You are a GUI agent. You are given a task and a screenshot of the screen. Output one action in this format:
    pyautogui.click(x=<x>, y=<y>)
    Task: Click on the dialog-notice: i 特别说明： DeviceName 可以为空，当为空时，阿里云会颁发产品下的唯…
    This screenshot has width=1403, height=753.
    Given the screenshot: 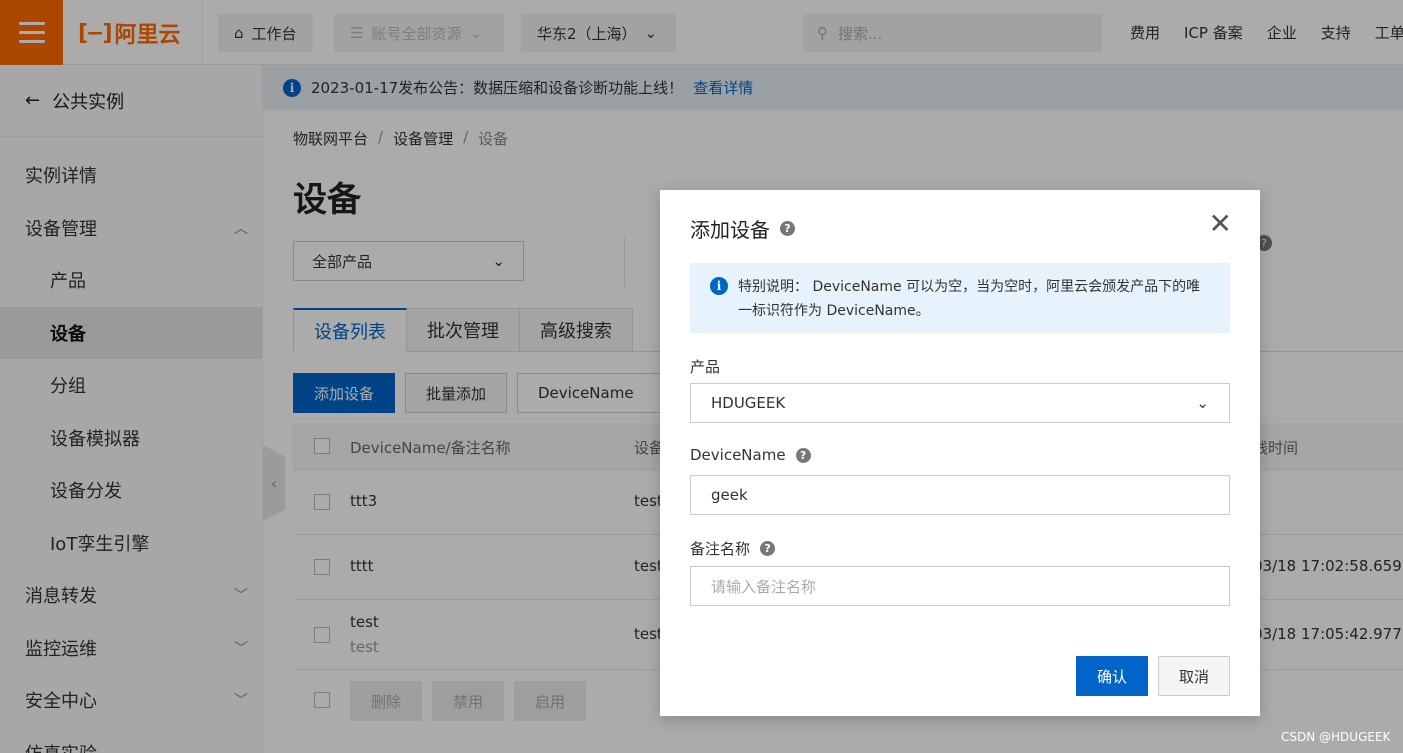 What is the action you would take?
    pyautogui.click(x=960, y=298)
    